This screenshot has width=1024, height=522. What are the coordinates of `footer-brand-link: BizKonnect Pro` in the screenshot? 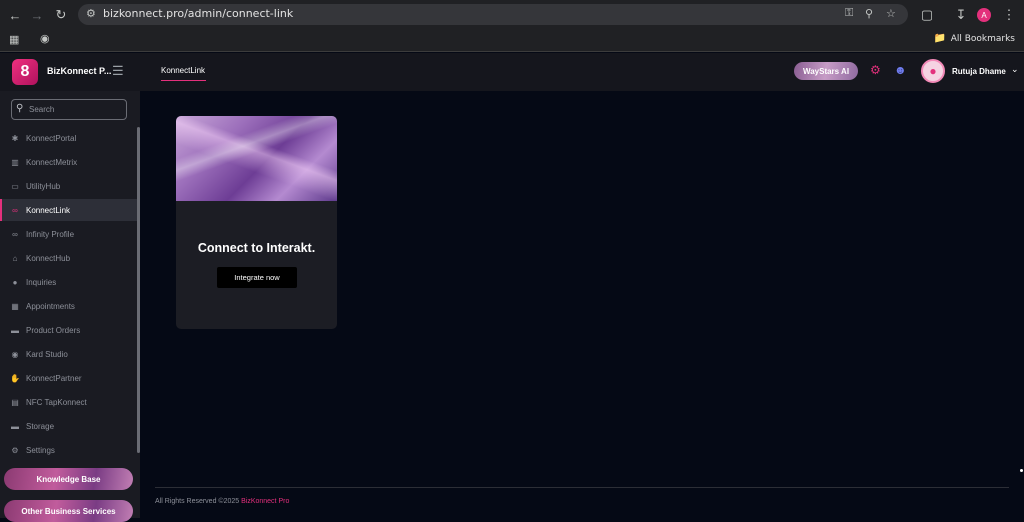 It's located at (265, 501).